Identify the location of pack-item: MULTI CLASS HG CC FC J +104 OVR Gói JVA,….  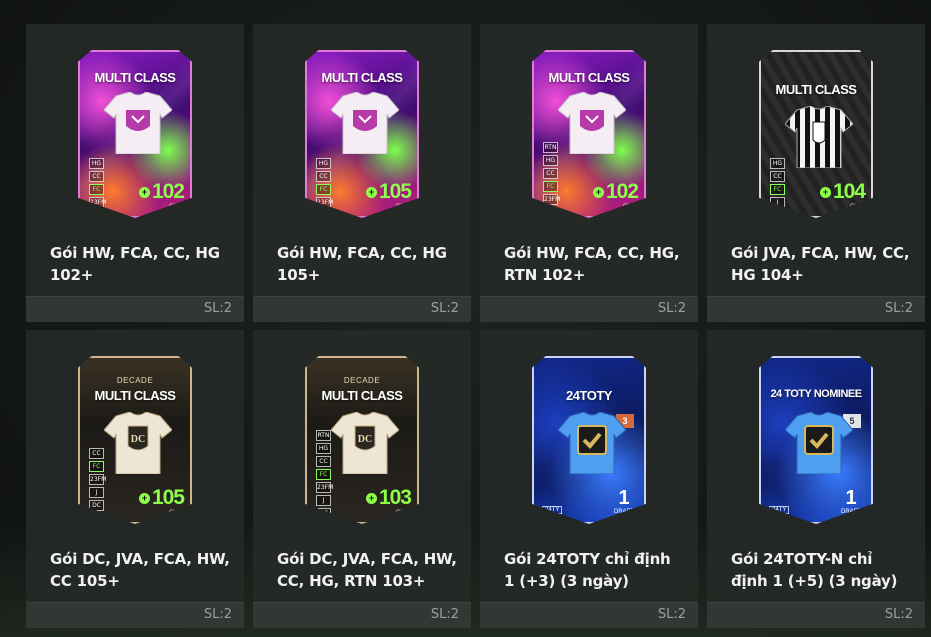
(816, 173).